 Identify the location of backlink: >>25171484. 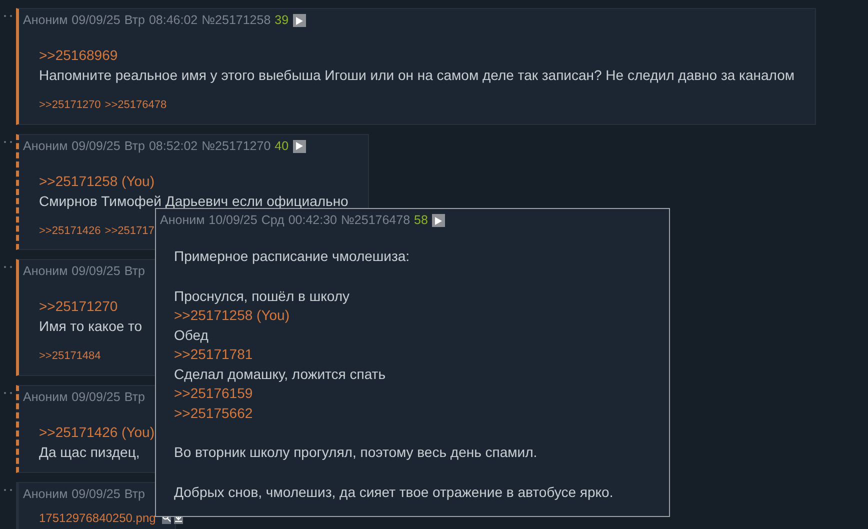
(70, 356).